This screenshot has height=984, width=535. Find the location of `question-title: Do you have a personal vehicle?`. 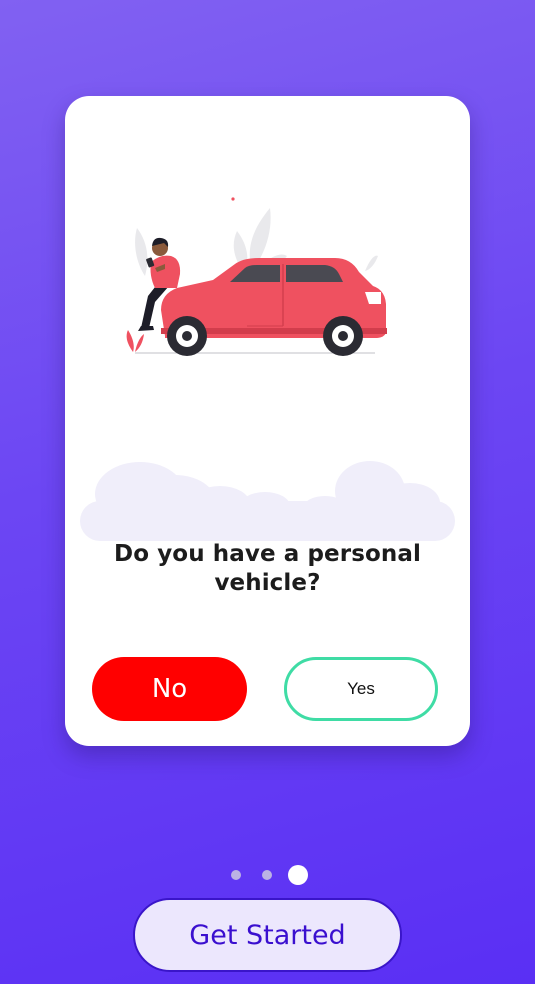

question-title: Do you have a personal vehicle? is located at coordinates (267, 568).